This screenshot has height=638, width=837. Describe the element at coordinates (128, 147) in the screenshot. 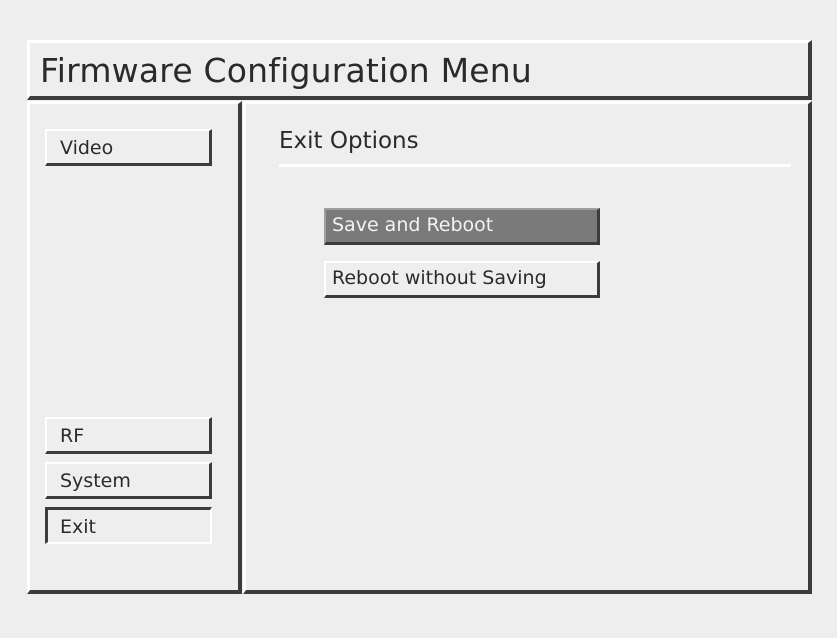

I see `sidebar-item-video: Video` at that location.